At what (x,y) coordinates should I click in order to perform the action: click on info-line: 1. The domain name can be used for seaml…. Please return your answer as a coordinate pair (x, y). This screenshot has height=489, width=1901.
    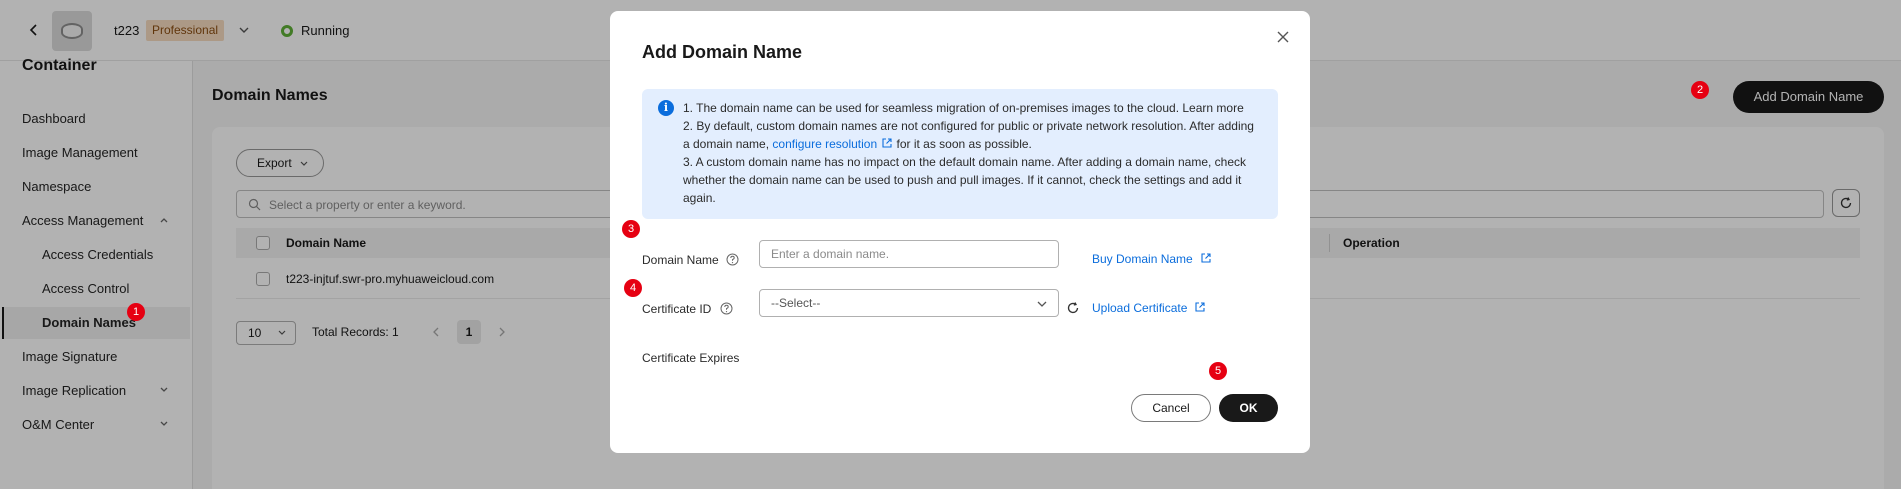
    Looking at the image, I should click on (963, 108).